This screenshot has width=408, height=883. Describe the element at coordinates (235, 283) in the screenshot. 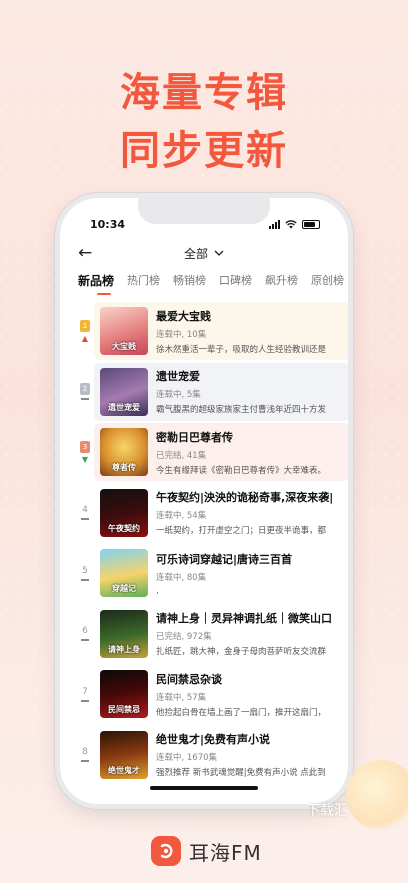

I see `tab-reputation: 口碑榜` at that location.